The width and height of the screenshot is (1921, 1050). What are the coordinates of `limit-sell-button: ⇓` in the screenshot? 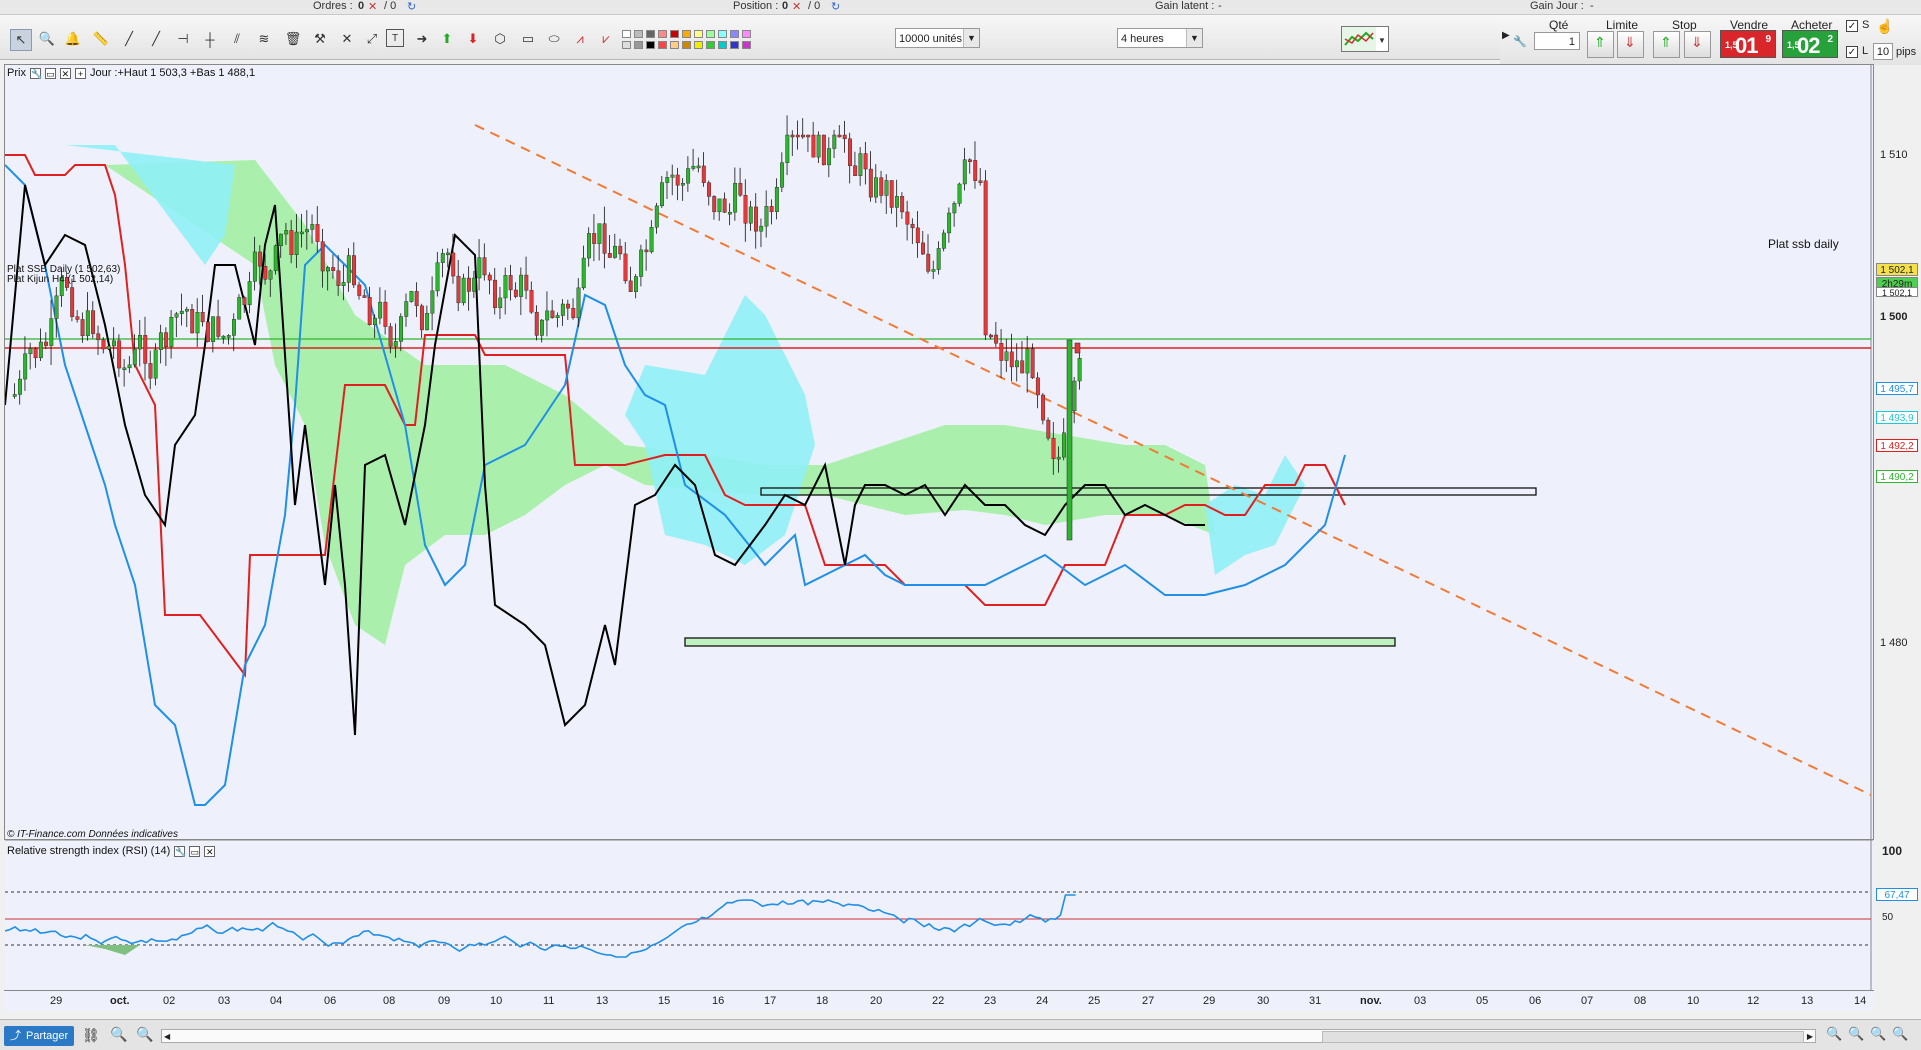 It's located at (1630, 44).